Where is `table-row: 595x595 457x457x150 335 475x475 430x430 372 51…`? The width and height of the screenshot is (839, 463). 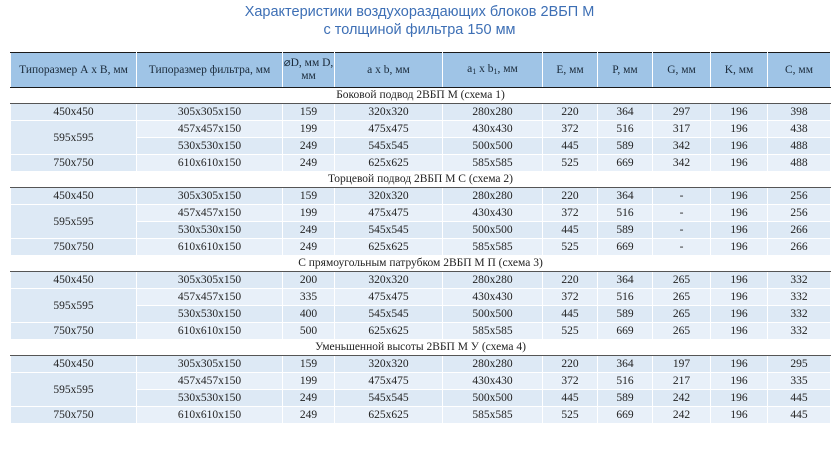
table-row: 595x595 457x457x150 335 475x475 430x430 372 51… is located at coordinates (420, 305).